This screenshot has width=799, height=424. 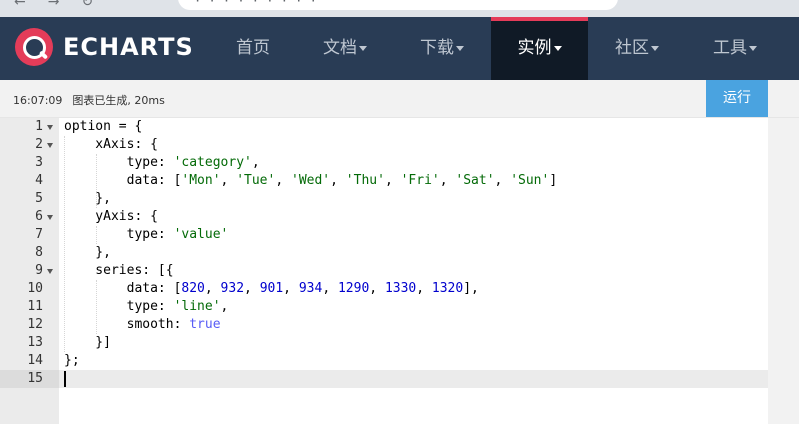 What do you see at coordinates (39, 216) in the screenshot?
I see `line-number: 6` at bounding box center [39, 216].